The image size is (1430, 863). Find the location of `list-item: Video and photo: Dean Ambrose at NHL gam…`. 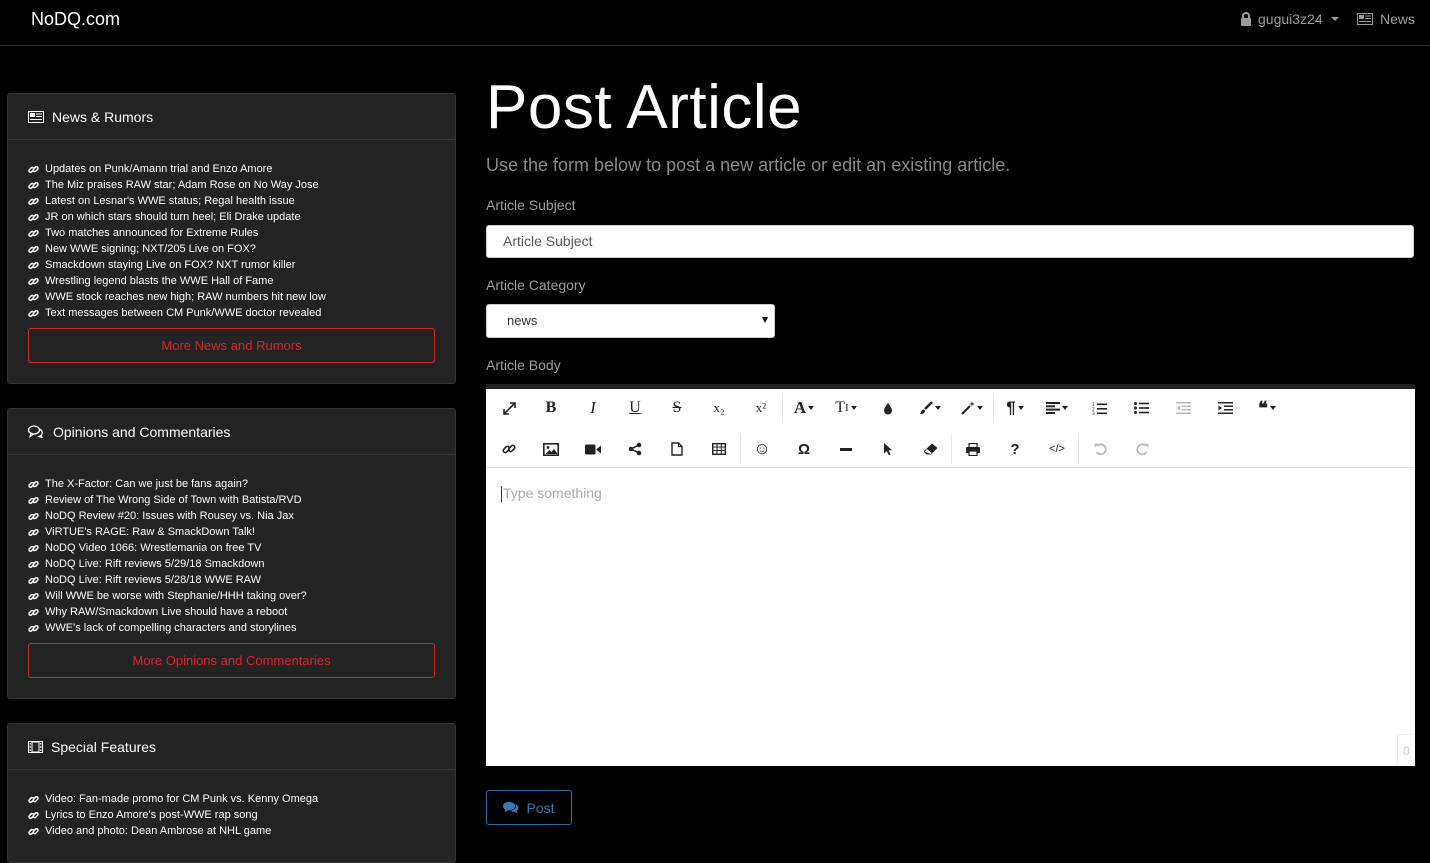

list-item: Video and photo: Dean Ambrose at NHL gam… is located at coordinates (173, 831).